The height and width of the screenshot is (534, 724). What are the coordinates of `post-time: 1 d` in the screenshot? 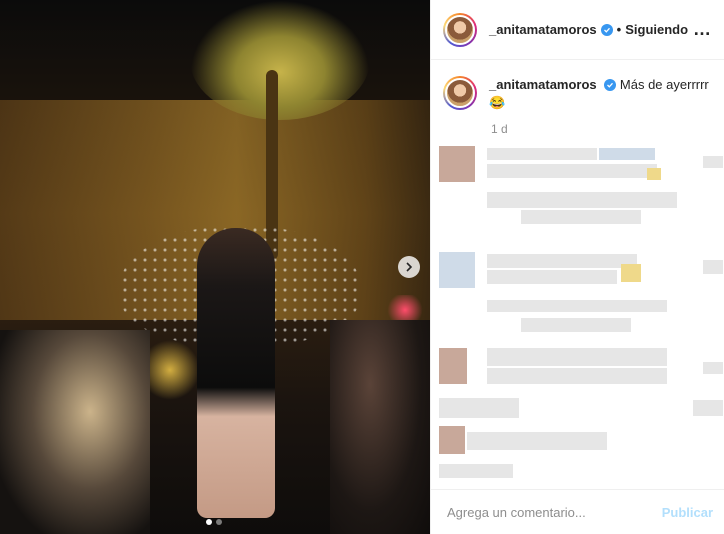 It's located at (607, 129).